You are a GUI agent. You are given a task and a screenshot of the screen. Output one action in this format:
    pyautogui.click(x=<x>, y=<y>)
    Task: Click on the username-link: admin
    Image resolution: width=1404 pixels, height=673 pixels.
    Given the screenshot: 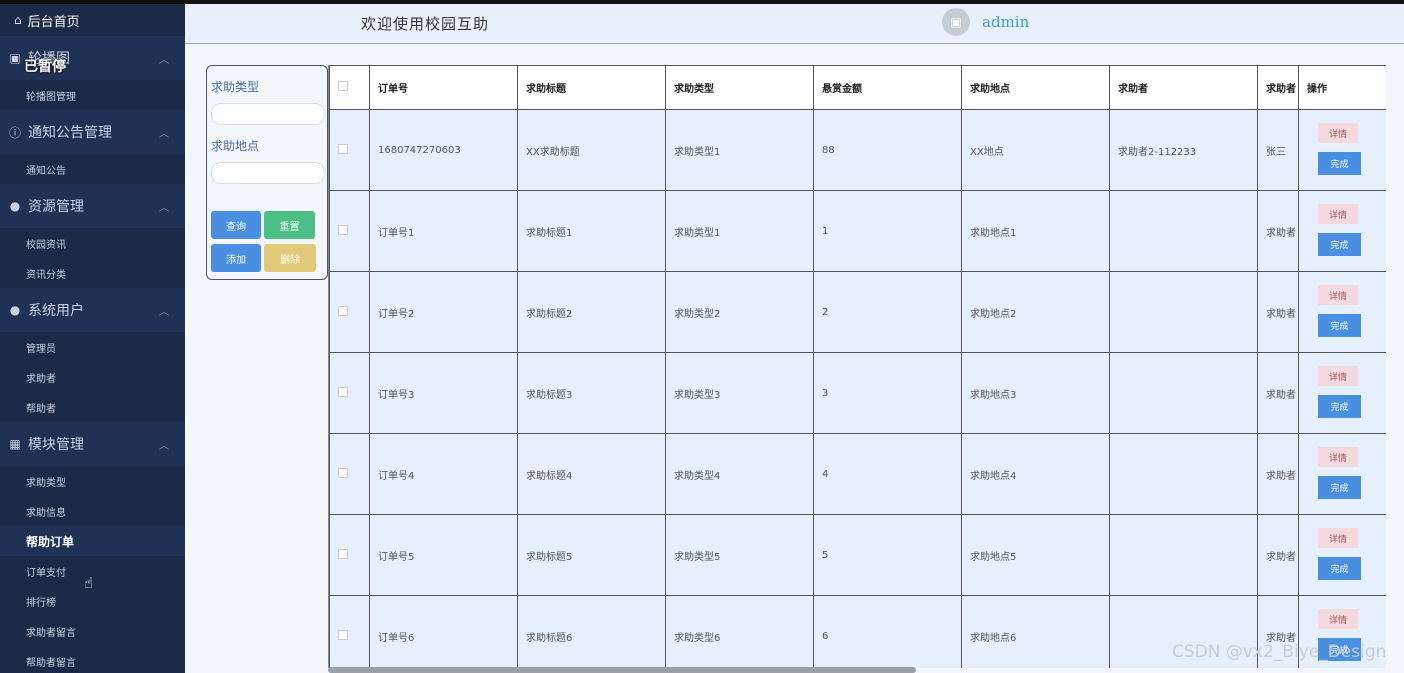 What is the action you would take?
    pyautogui.click(x=1005, y=22)
    